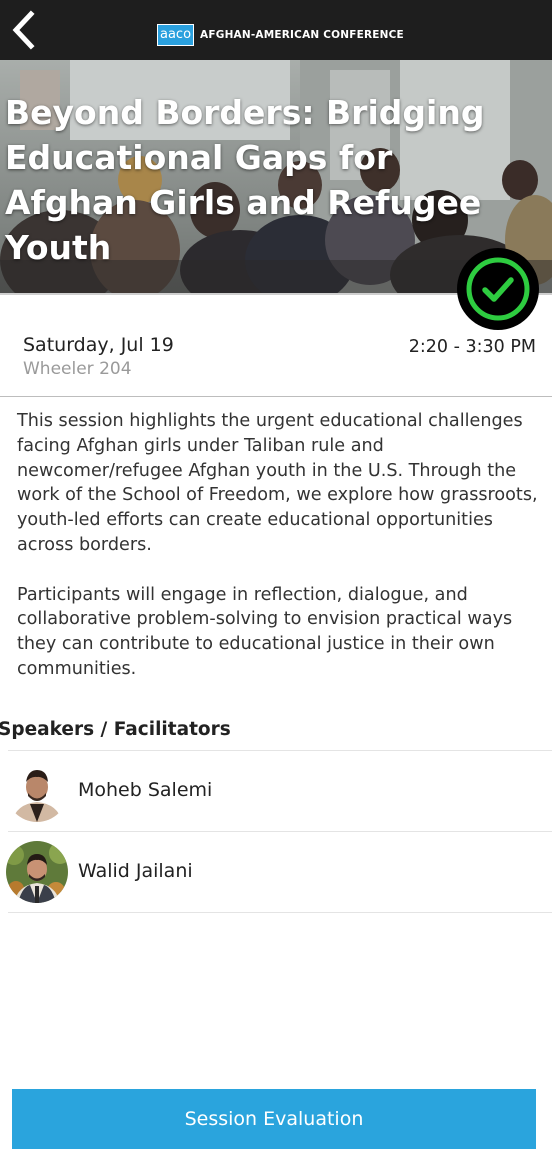  I want to click on speaker-row: Moheb Salemi, so click(276, 791).